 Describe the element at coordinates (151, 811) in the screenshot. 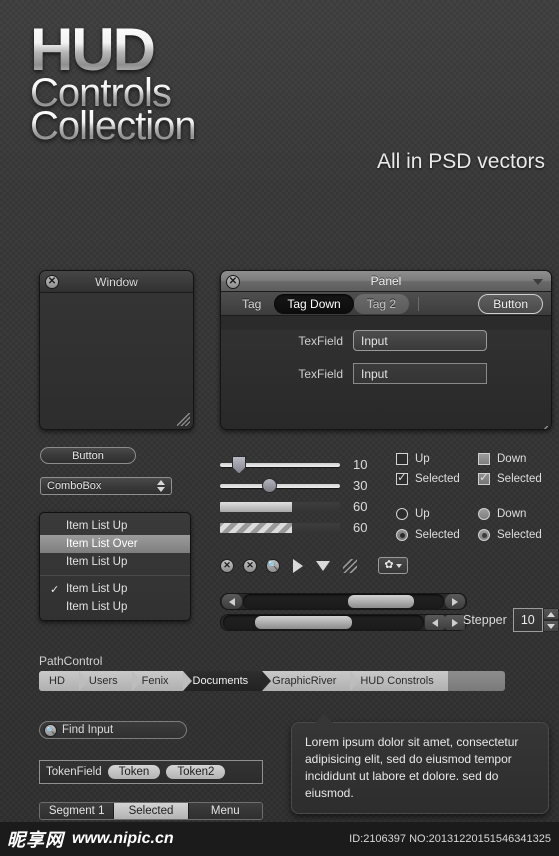

I see `segment-selected: Selected` at that location.